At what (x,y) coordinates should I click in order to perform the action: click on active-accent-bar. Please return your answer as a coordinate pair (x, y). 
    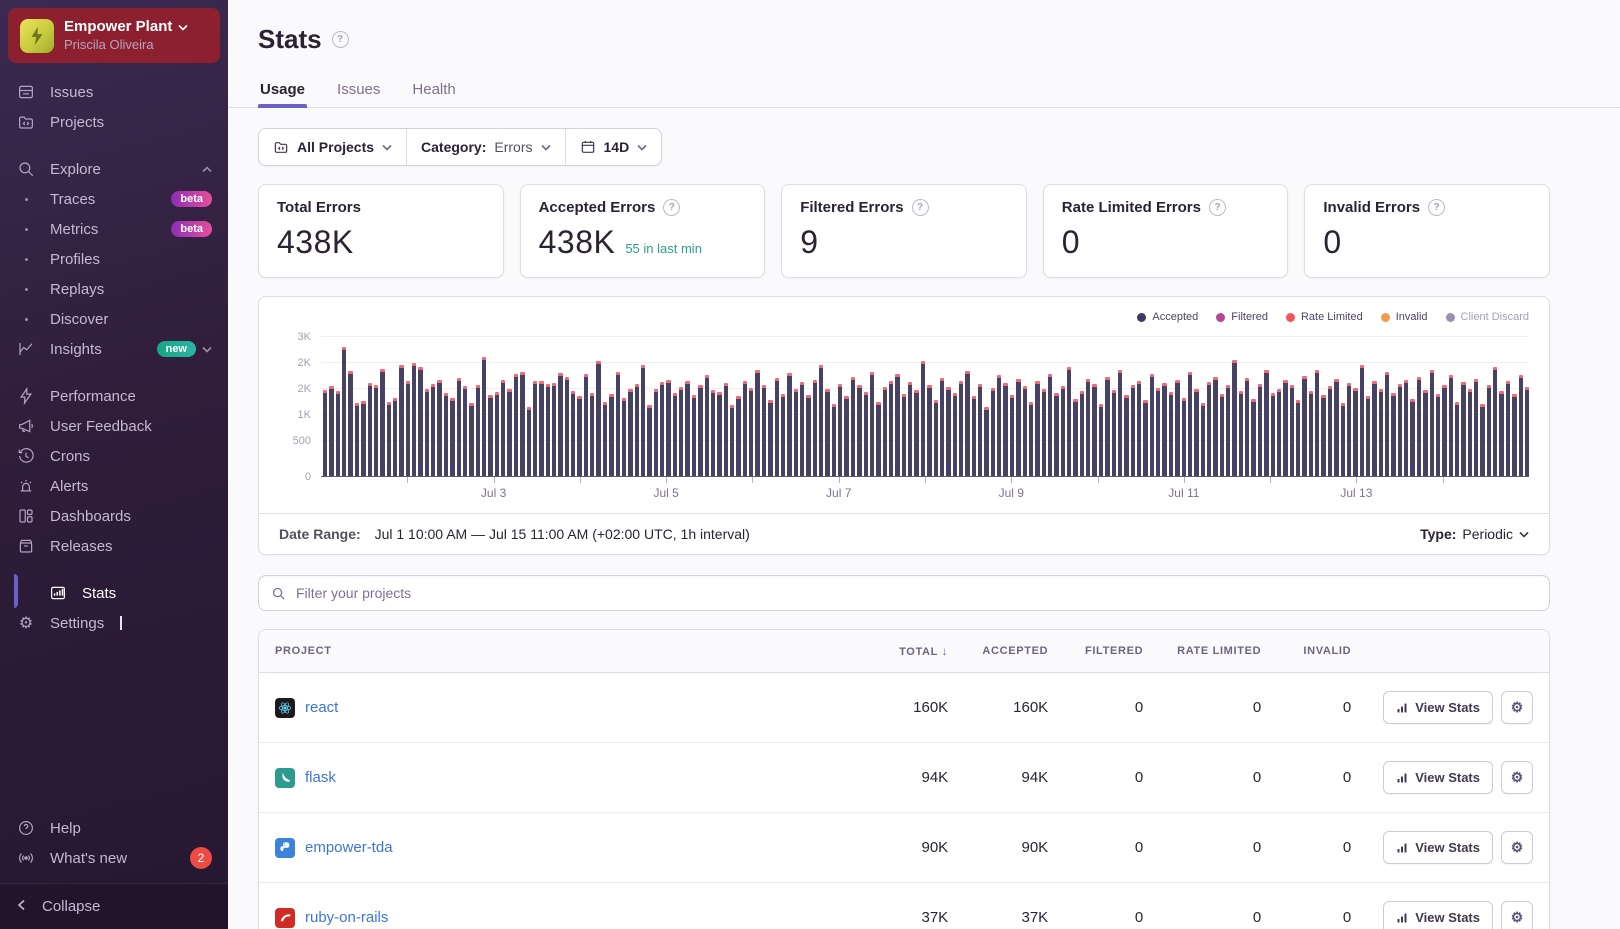
    Looking at the image, I should click on (16, 591).